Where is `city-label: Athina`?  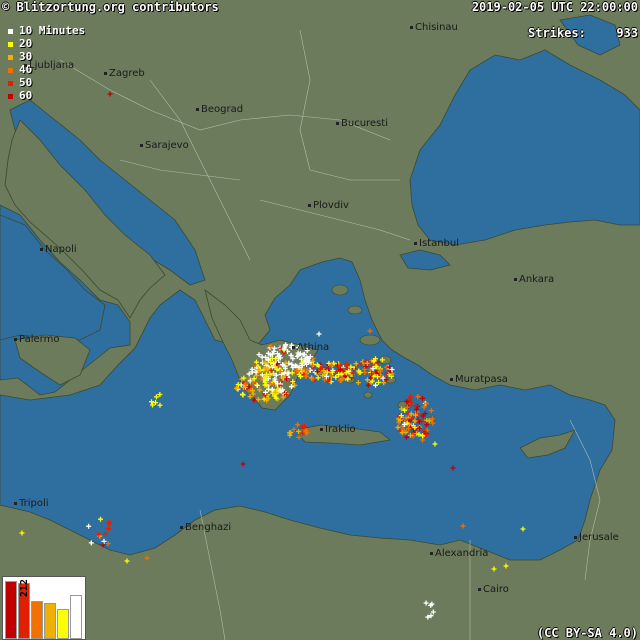
city-label: Athina is located at coordinates (310, 347).